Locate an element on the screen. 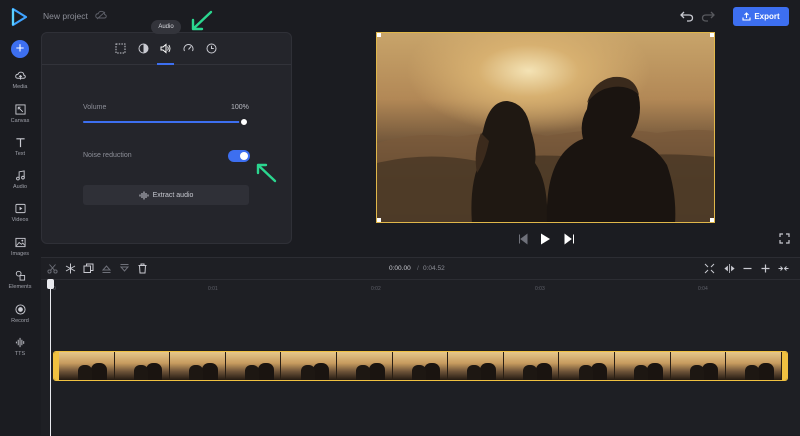 This screenshot has width=800, height=436. sidebar-item-record: Record is located at coordinates (20, 319).